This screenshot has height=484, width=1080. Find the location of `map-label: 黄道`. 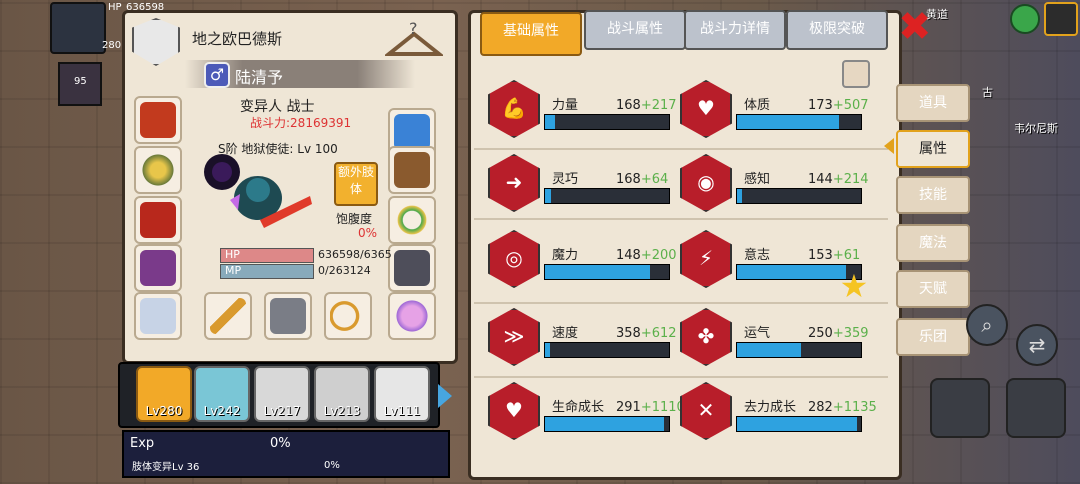

map-label: 黄道 is located at coordinates (937, 14).